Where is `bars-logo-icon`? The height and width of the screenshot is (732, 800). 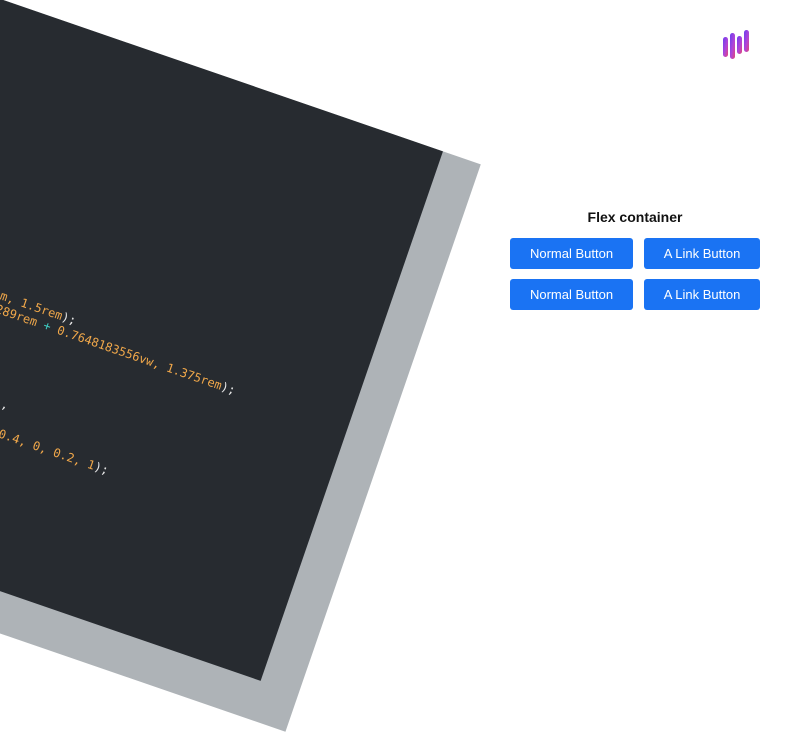
bars-logo-icon is located at coordinates (736, 44).